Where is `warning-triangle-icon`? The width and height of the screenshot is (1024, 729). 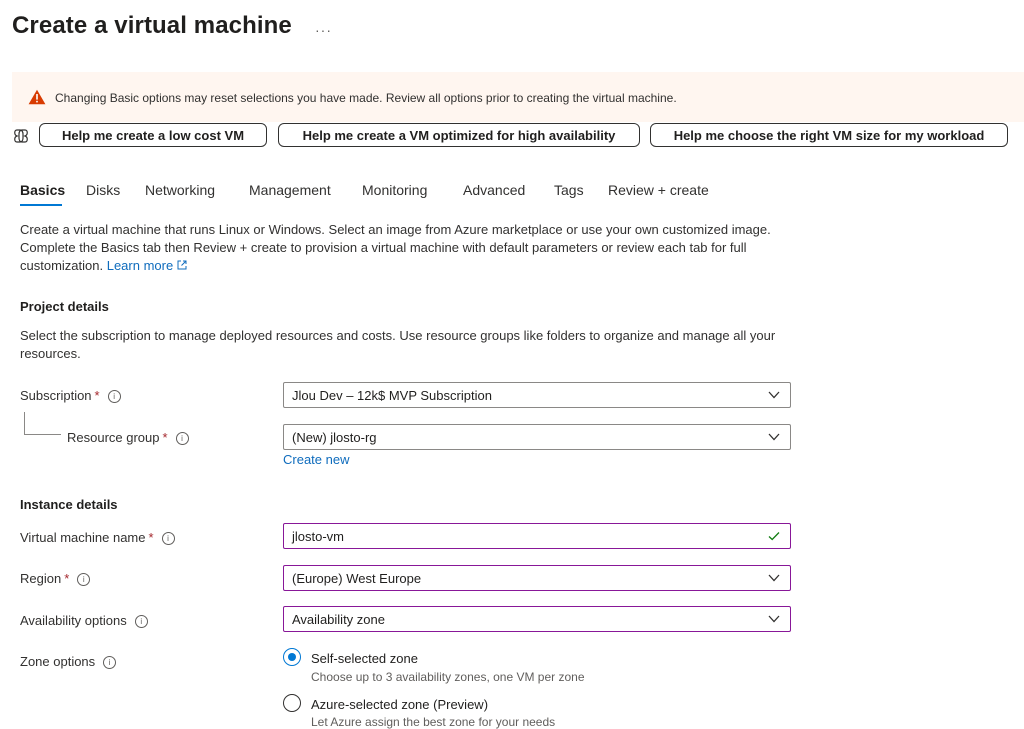 warning-triangle-icon is located at coordinates (37, 97).